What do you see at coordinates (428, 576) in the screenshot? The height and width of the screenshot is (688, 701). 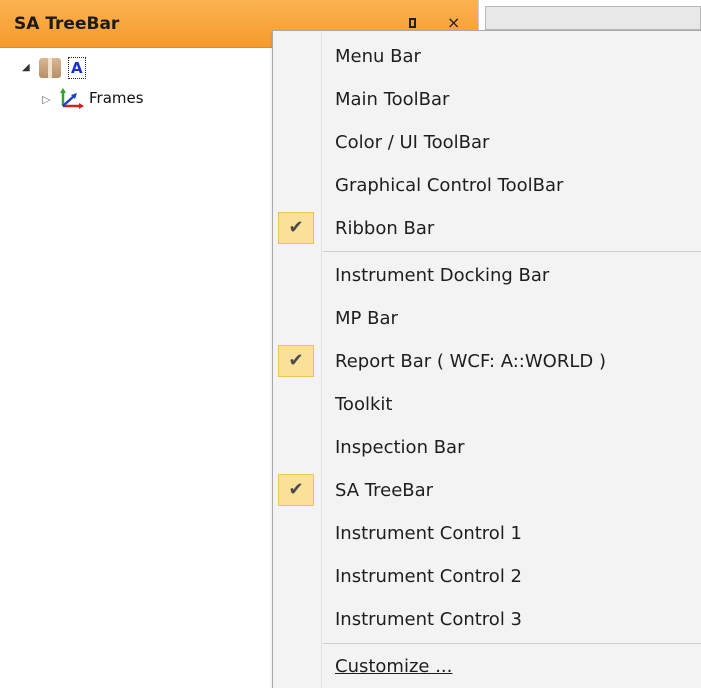 I see `menu-item-label: Instrument Control 2` at bounding box center [428, 576].